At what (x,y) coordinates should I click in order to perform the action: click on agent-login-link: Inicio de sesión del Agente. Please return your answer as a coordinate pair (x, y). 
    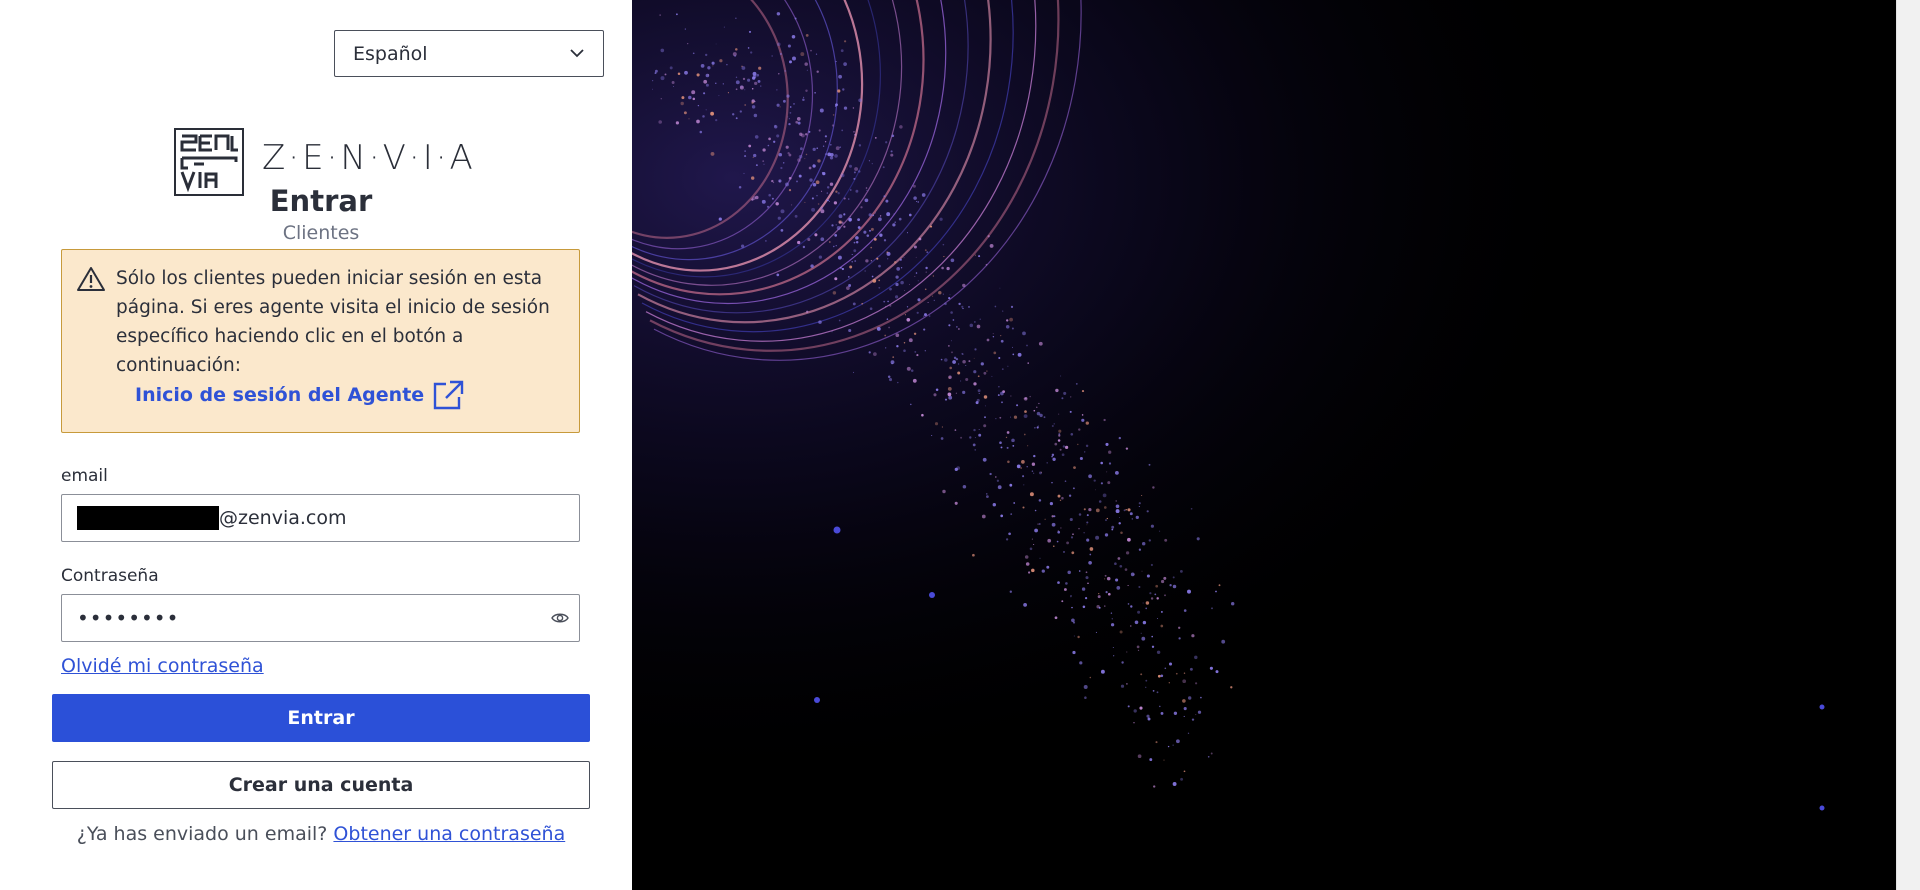
    Looking at the image, I should click on (299, 395).